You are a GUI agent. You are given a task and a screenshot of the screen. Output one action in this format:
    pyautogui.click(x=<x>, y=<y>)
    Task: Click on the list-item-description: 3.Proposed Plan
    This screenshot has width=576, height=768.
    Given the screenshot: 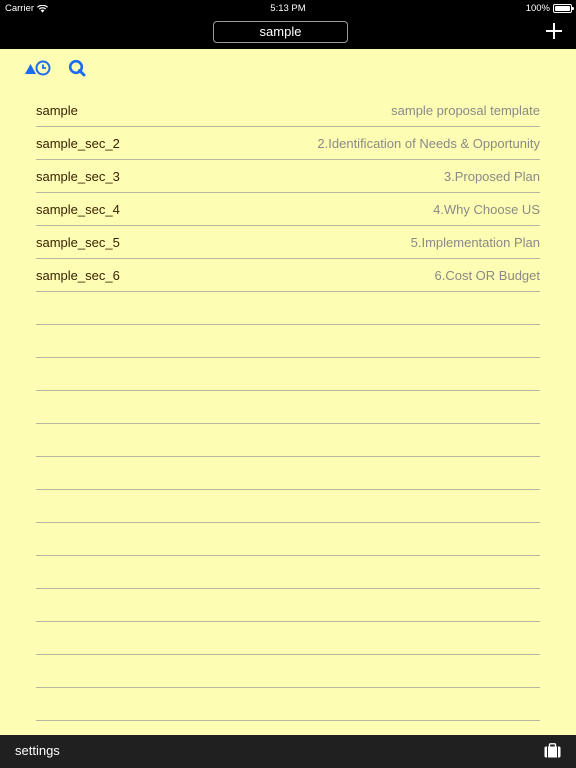 What is the action you would take?
    pyautogui.click(x=491, y=176)
    